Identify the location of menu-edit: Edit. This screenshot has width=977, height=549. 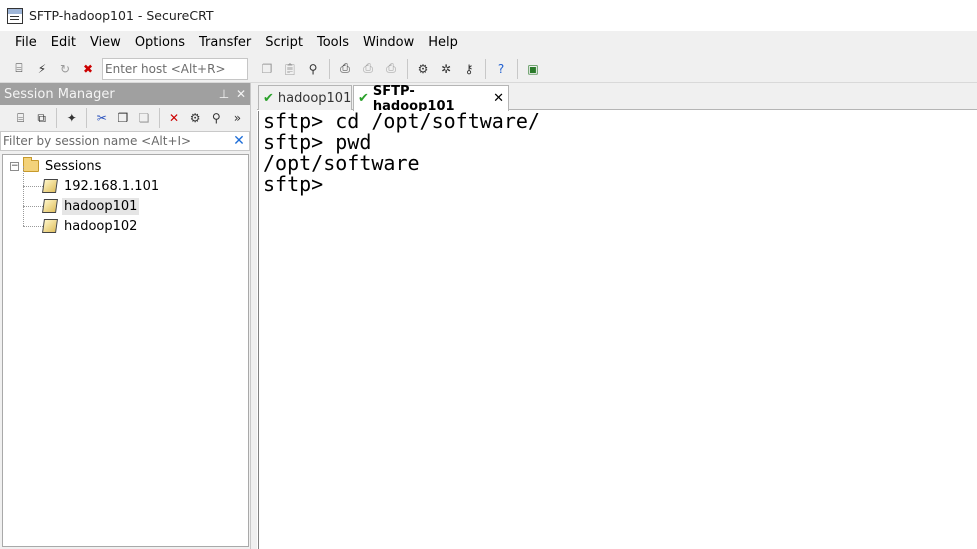
(63, 43).